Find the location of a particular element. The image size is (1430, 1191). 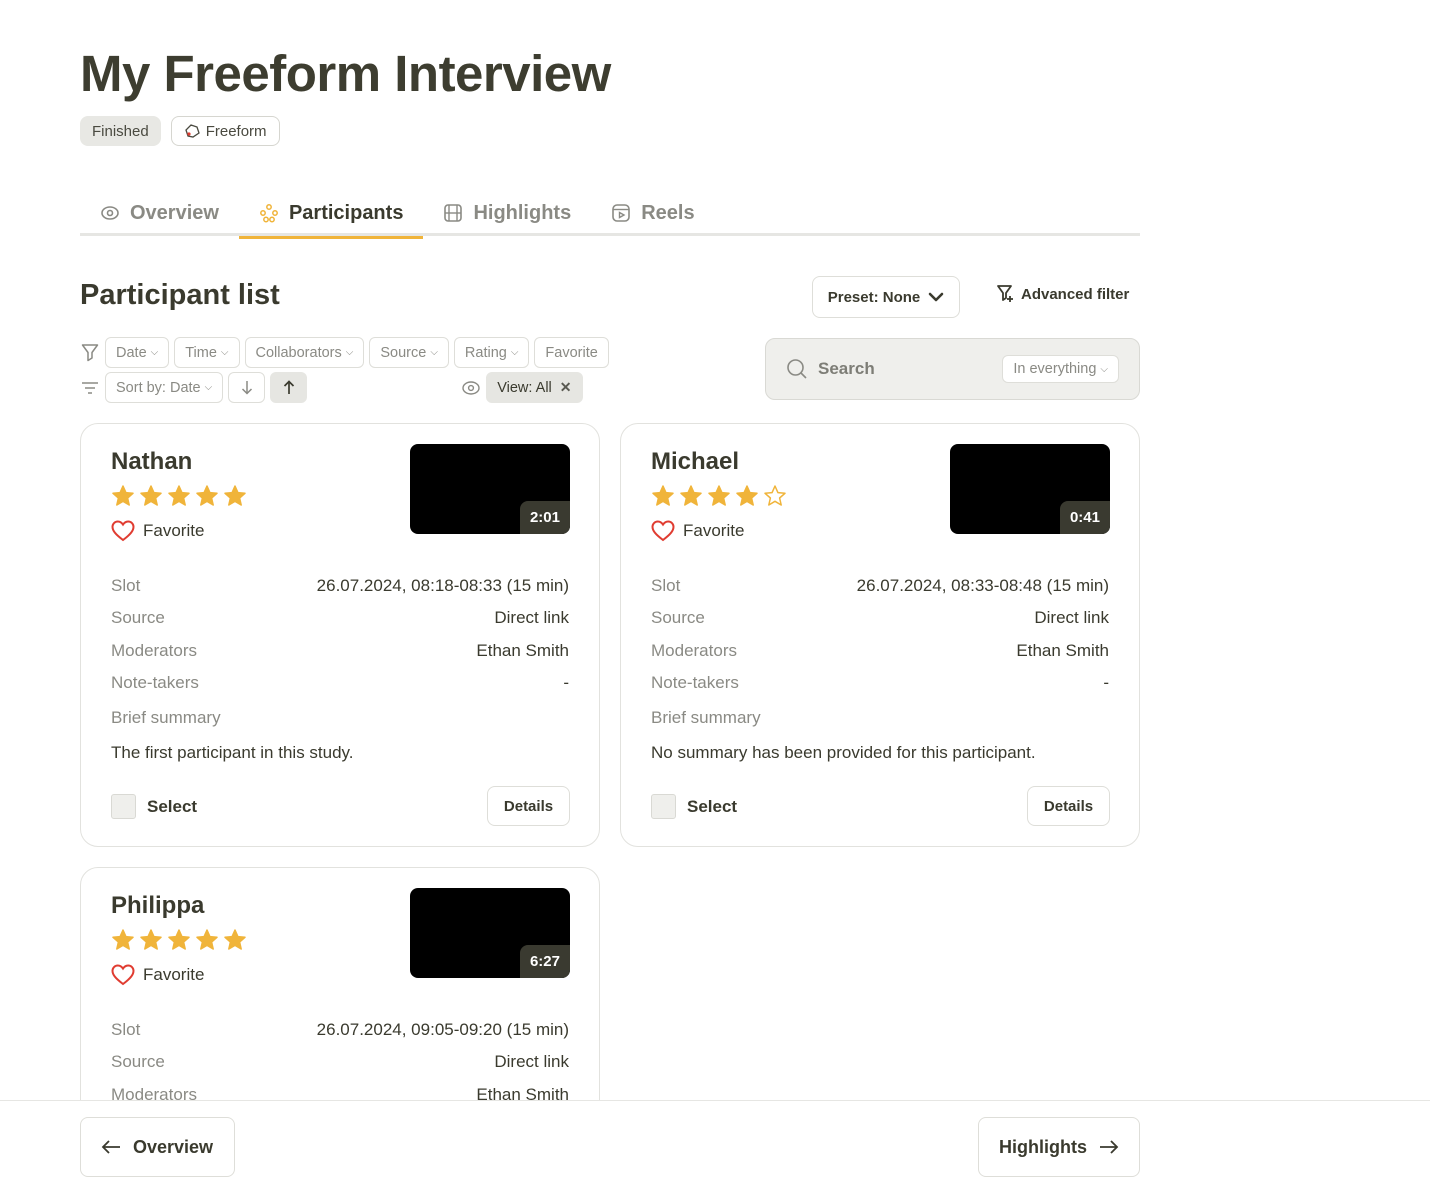

video-thumbnail: 0:41 is located at coordinates (1030, 489).